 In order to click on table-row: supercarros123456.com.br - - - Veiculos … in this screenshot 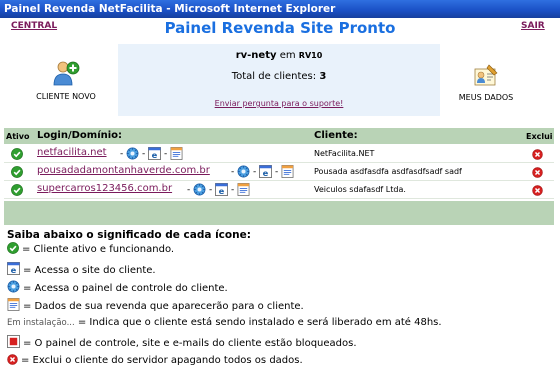, I will do `click(279, 190)`.